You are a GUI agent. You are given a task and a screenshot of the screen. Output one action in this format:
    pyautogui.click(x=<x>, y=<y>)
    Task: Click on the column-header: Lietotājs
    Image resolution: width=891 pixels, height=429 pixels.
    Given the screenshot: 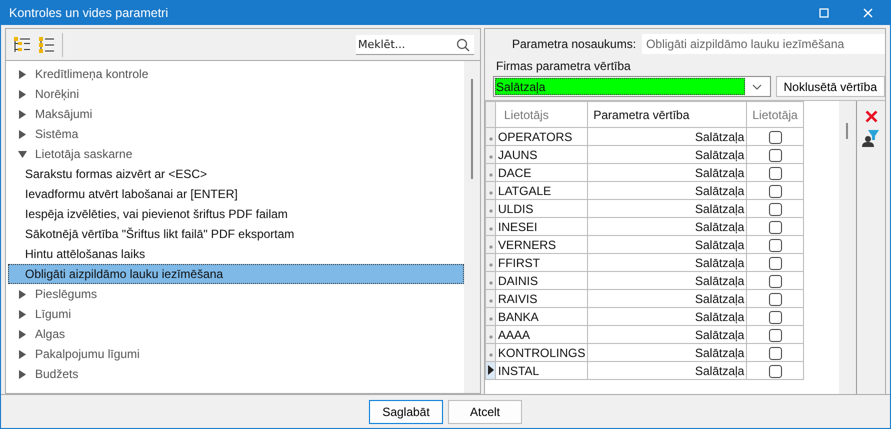 What is the action you would take?
    pyautogui.click(x=542, y=115)
    